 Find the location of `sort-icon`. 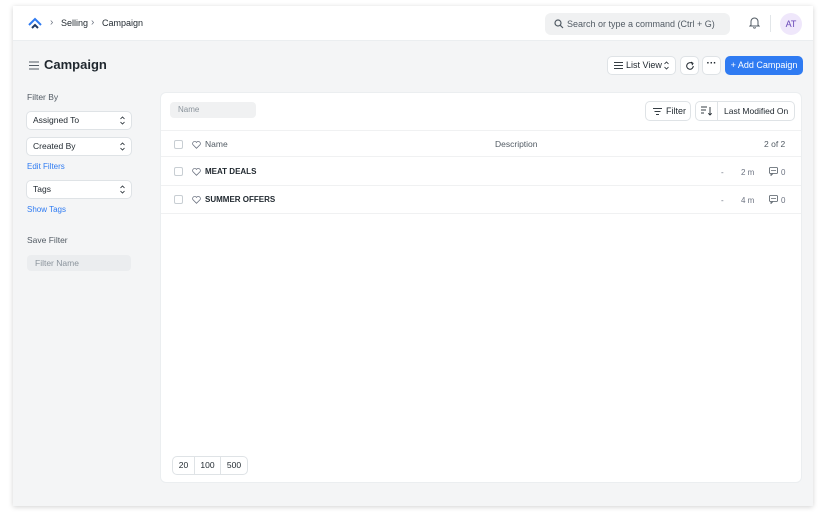

sort-icon is located at coordinates (706, 111).